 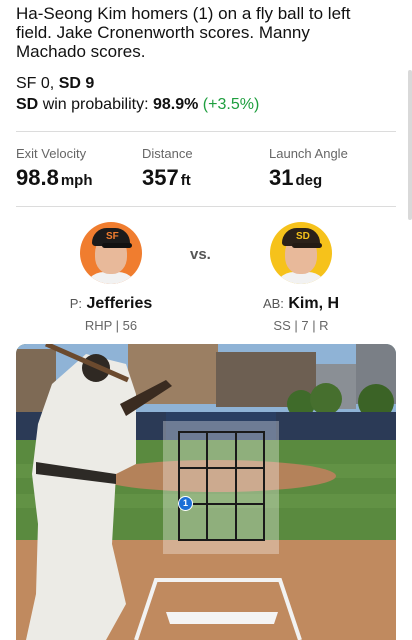 I want to click on batter-name-line: AB: Kim, H, so click(x=301, y=303).